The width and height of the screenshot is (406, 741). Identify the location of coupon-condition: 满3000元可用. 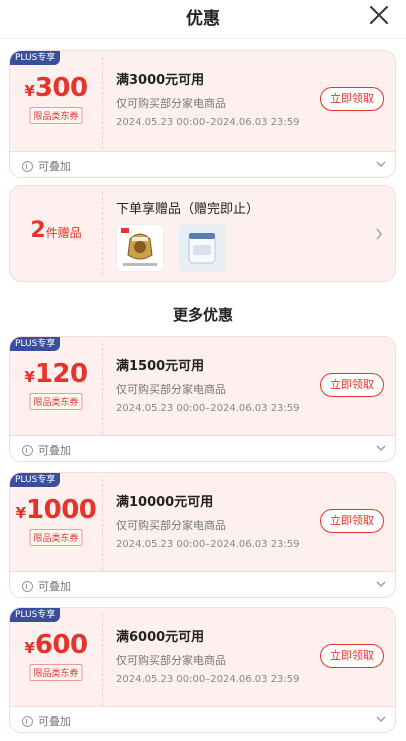
(160, 80).